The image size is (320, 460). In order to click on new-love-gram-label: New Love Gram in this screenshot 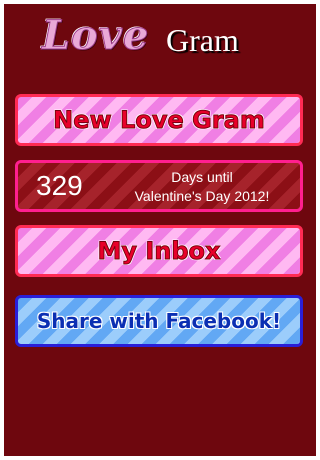, I will do `click(159, 120)`.